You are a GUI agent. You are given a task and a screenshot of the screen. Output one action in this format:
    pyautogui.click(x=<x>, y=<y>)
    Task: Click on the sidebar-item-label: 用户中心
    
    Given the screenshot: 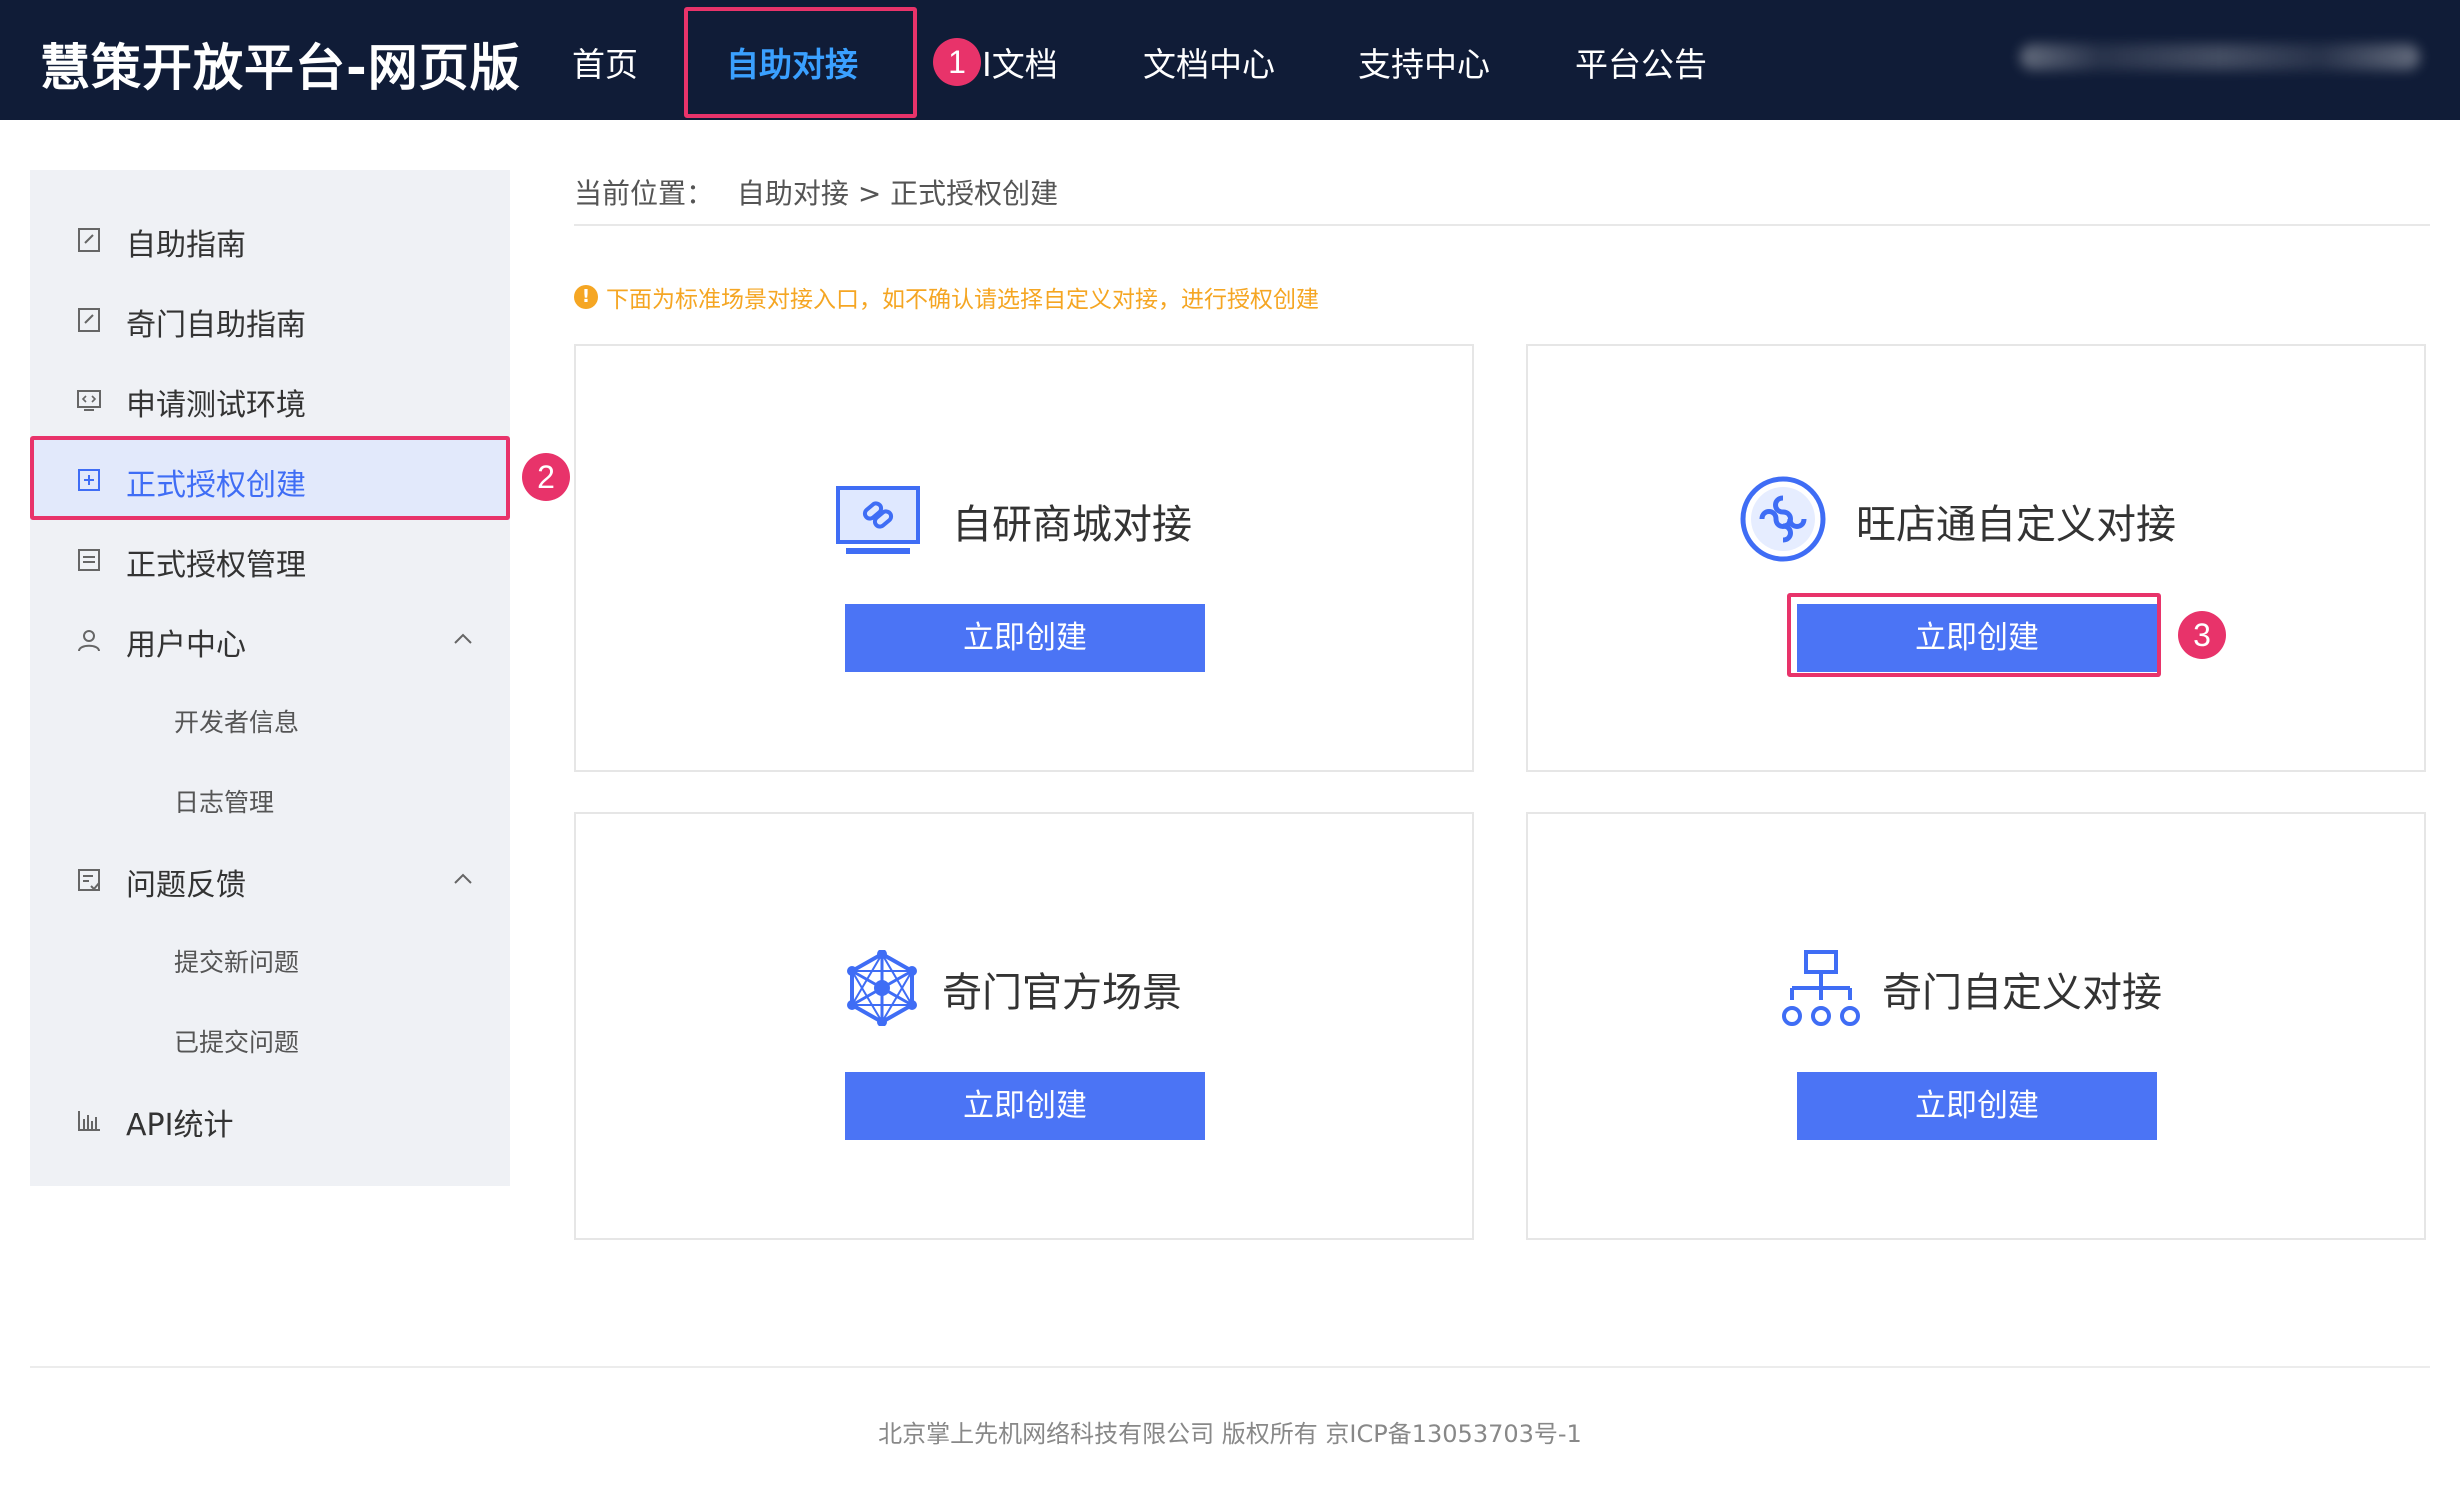 What is the action you would take?
    pyautogui.click(x=186, y=645)
    